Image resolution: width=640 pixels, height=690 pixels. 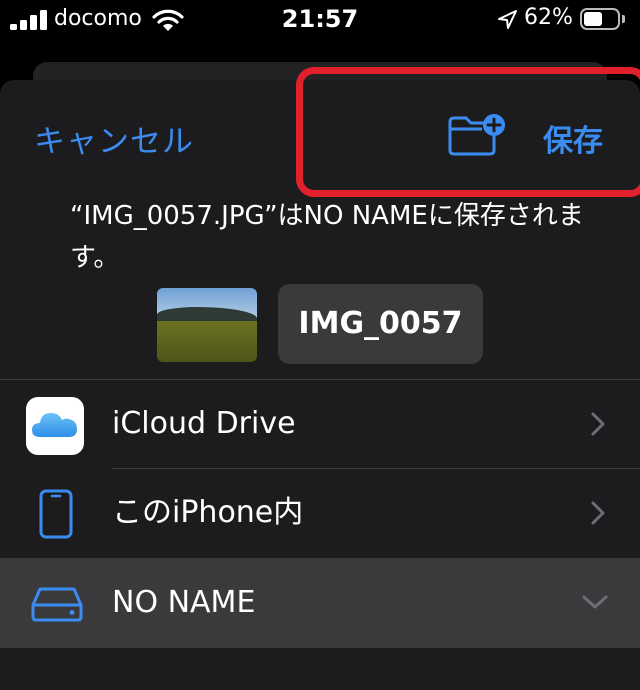 I want to click on location-label: NO NAME, so click(x=184, y=602).